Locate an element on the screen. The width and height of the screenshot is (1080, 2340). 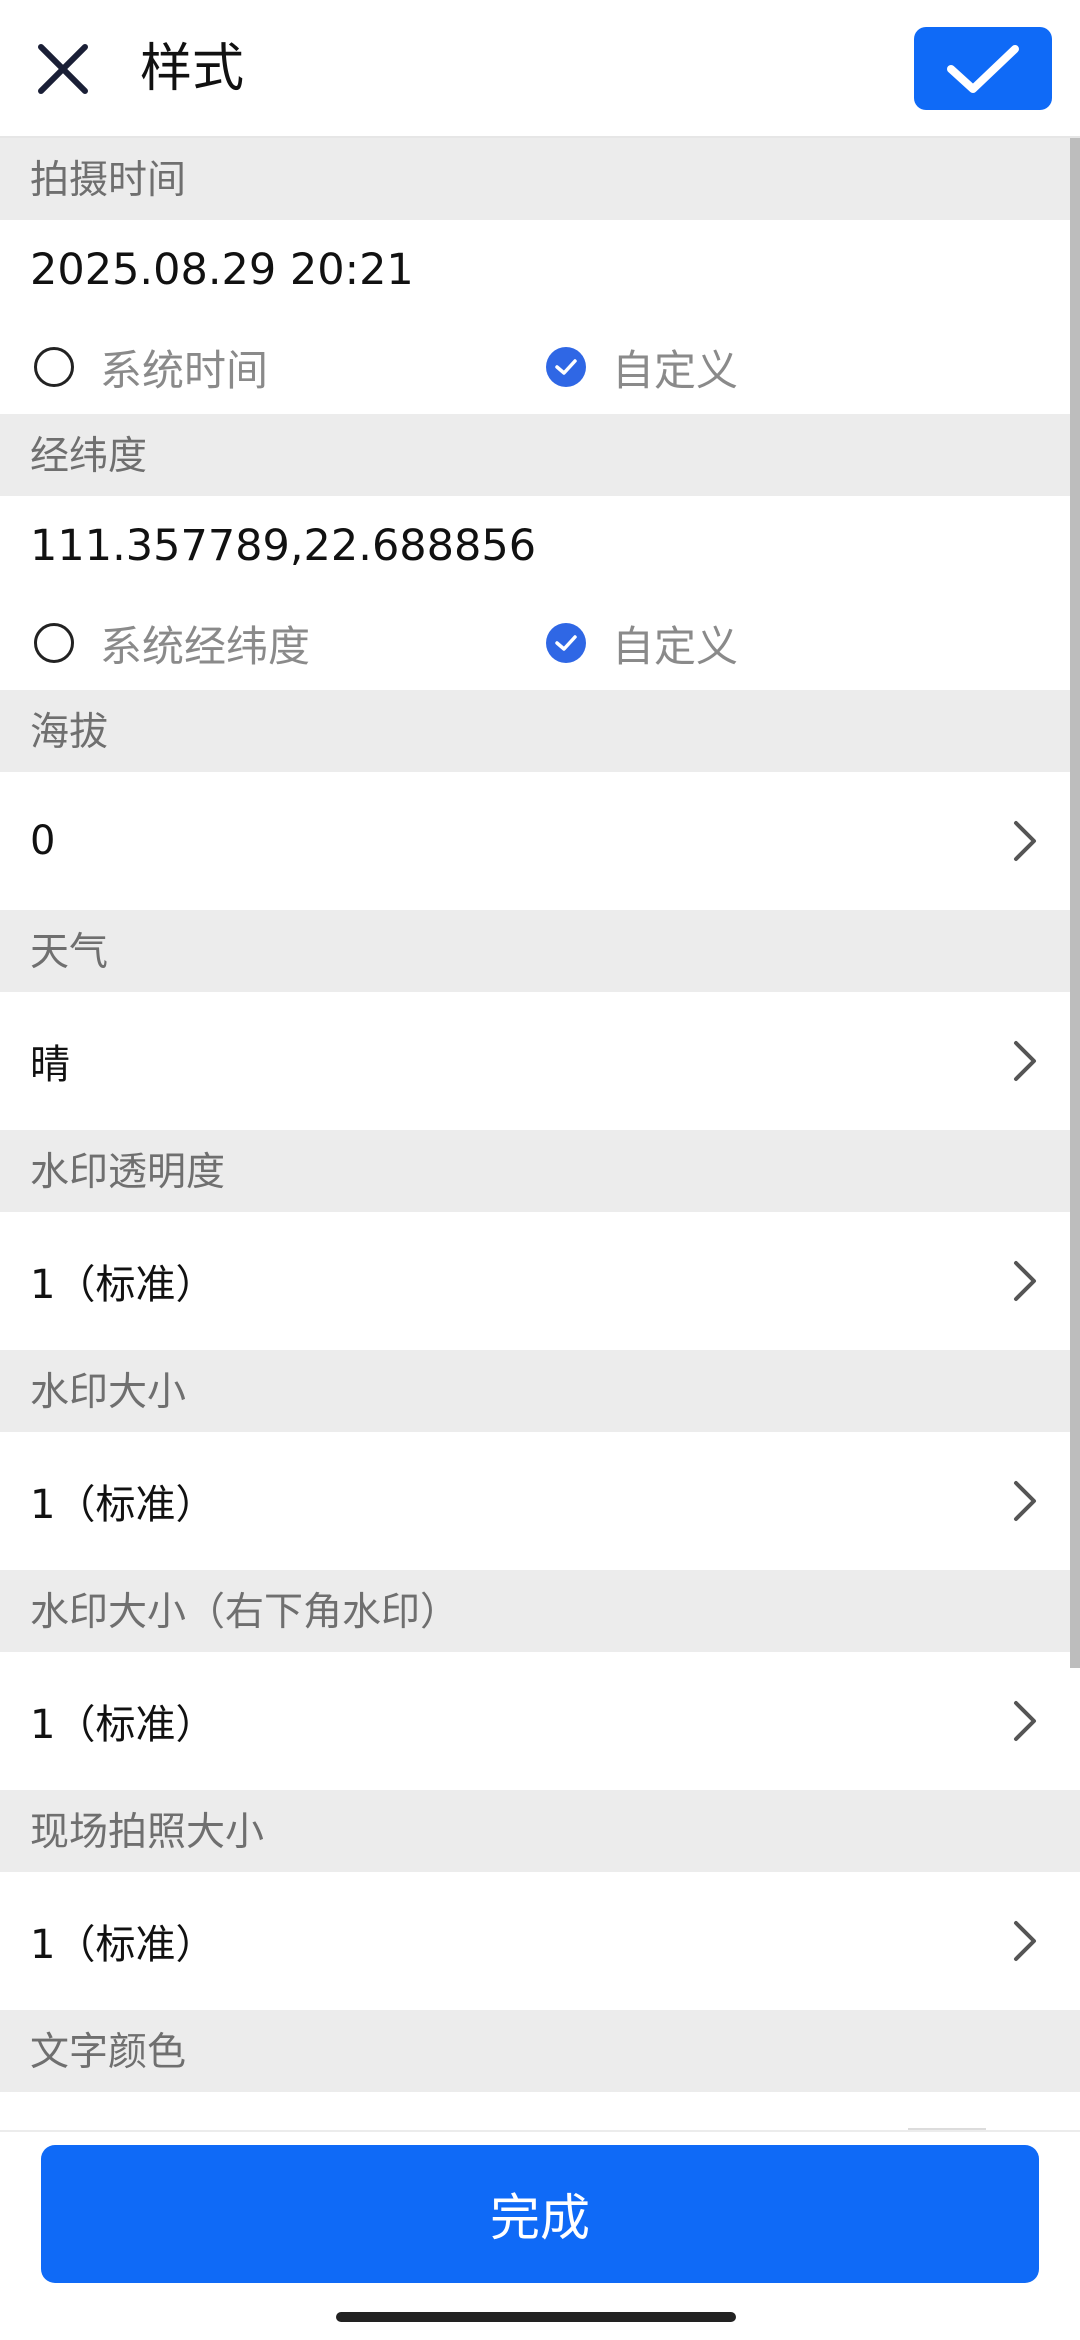
radio-custom-coordinates: 自定义 is located at coordinates (642, 643).